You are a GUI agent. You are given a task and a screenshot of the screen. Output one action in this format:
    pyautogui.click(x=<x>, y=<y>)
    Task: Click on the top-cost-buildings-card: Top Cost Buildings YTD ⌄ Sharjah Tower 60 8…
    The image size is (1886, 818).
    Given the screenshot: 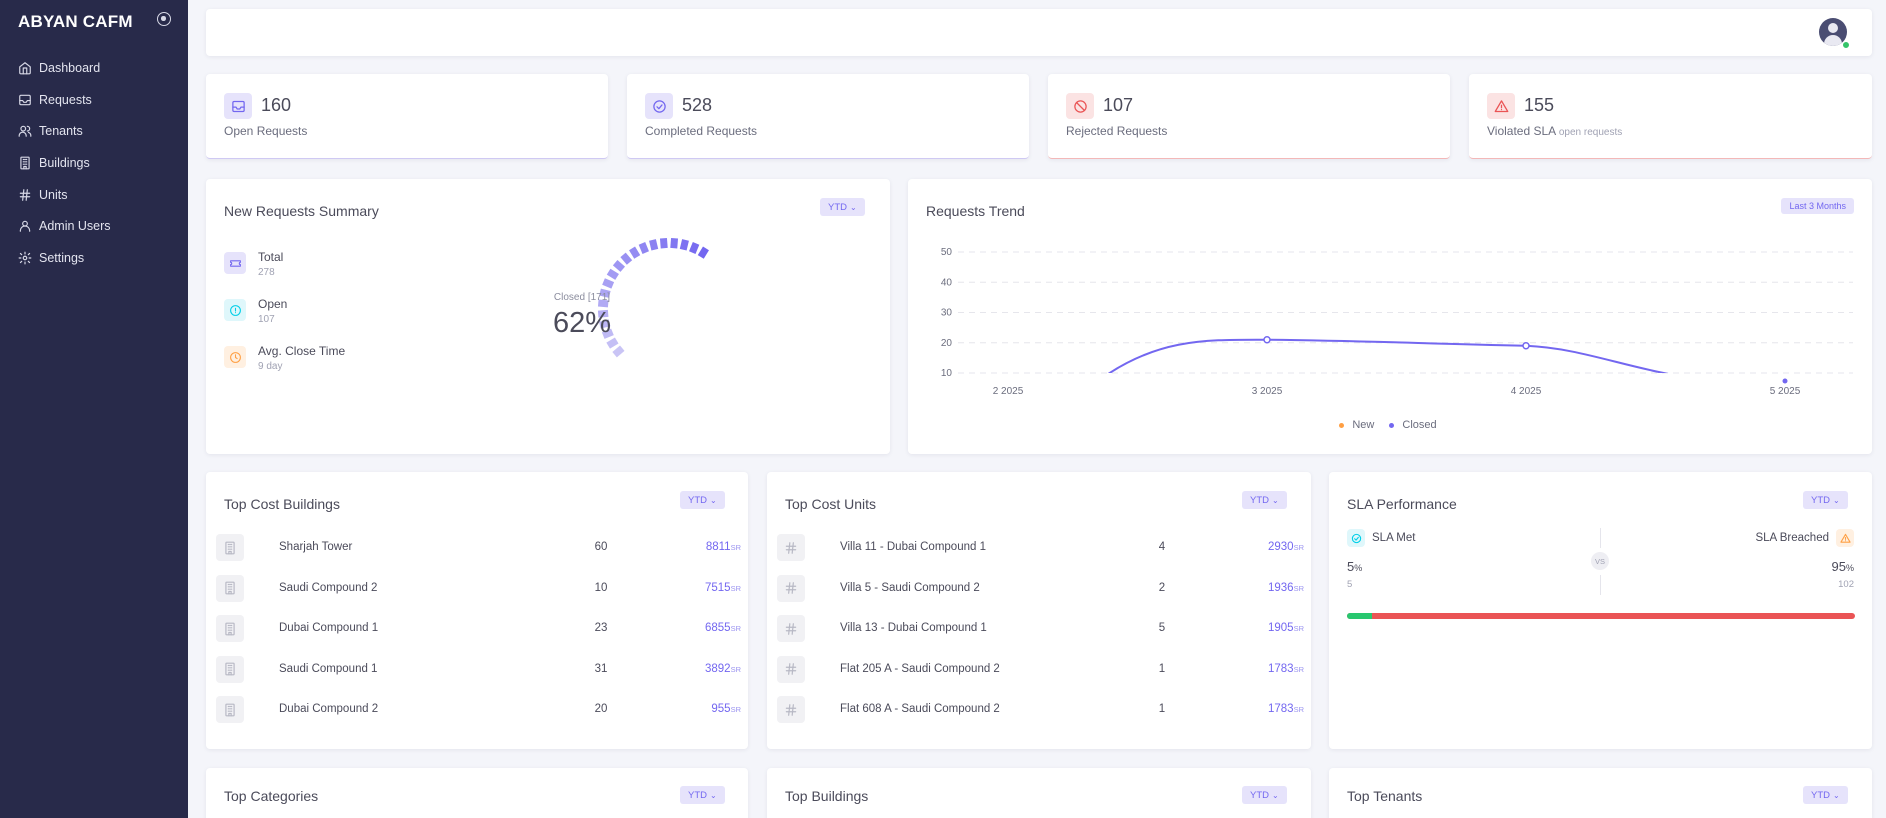 What is the action you would take?
    pyautogui.click(x=477, y=610)
    